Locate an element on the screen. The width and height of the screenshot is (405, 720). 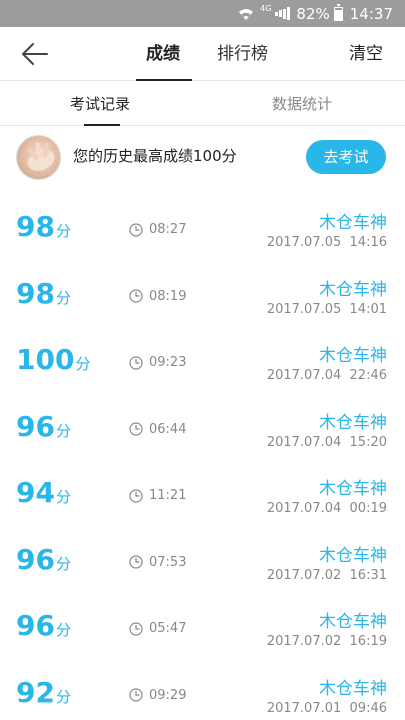
record-row: 96分 07:53 木仓车神 2017.07.02 16:31 is located at coordinates (202, 562).